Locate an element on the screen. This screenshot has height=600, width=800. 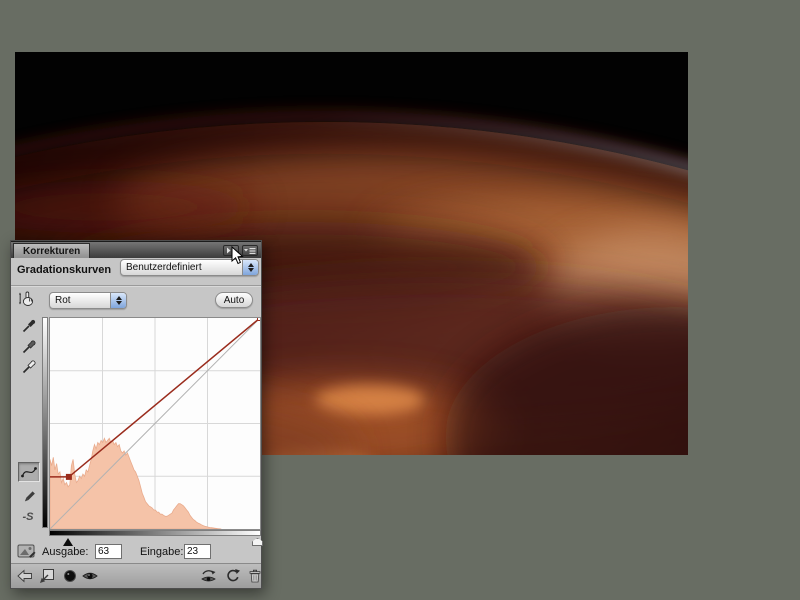
reset-icon is located at coordinates (233, 575).